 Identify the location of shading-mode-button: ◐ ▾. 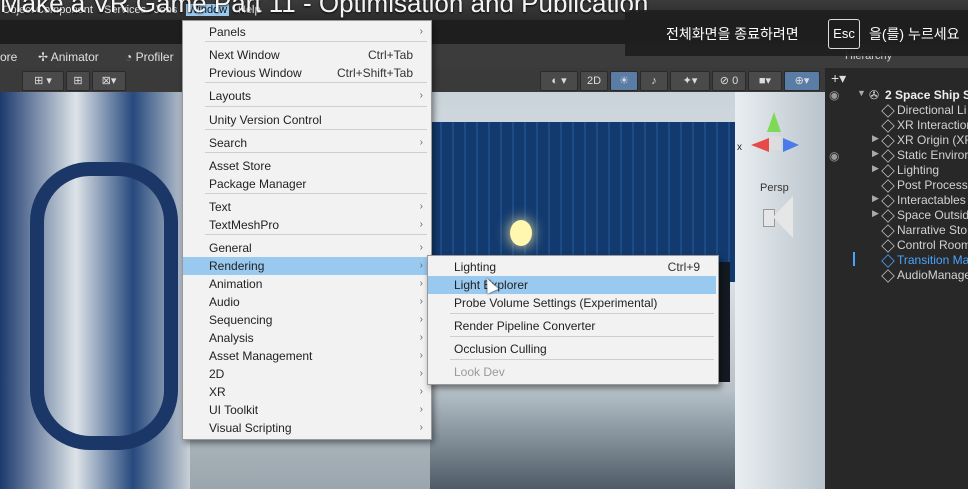
(559, 81).